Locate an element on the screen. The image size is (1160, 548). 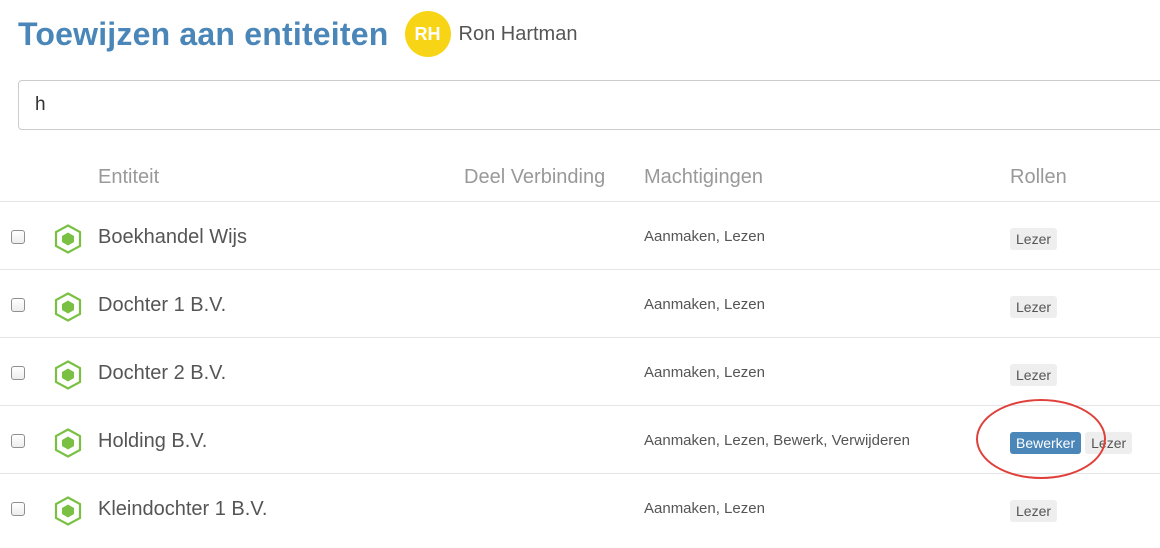
table-row: Dochter 2 B.V. Aanmaken, Lezen Lezer is located at coordinates (580, 372).